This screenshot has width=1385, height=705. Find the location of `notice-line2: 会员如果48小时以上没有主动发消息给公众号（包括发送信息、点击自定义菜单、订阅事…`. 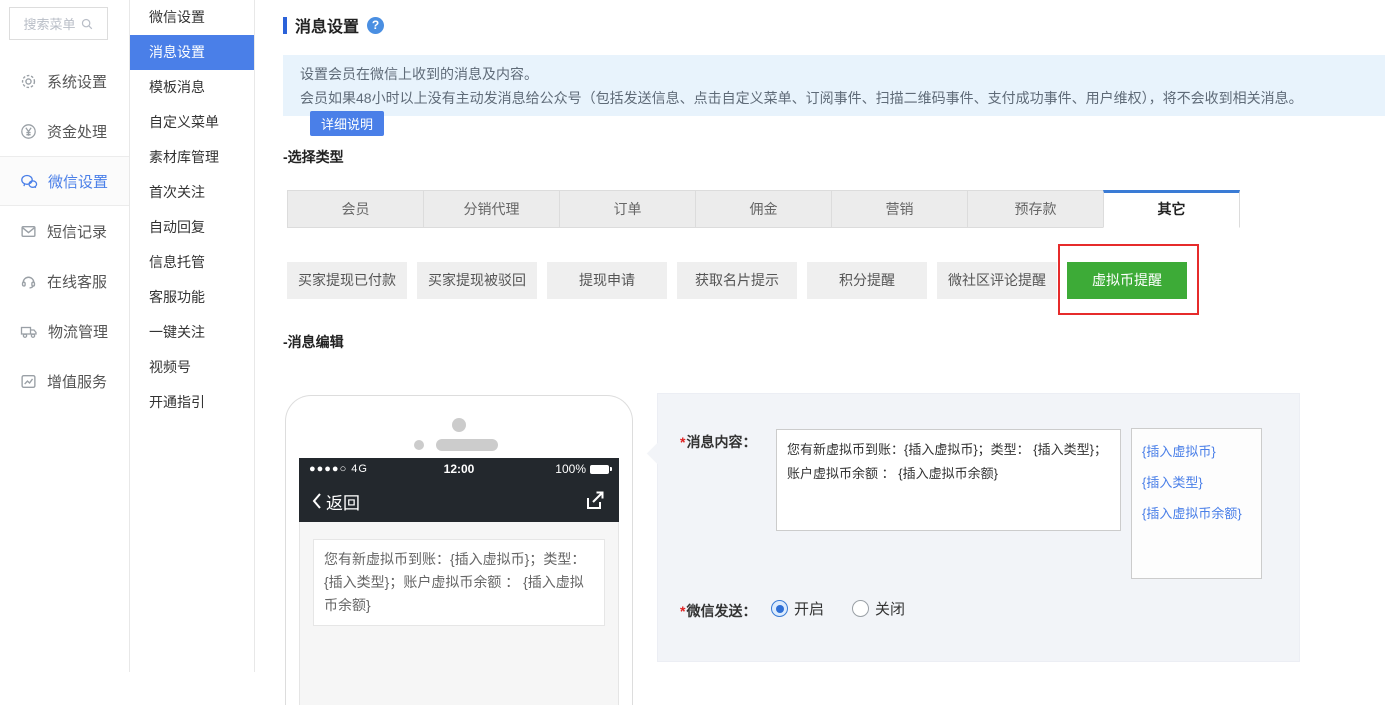

notice-line2: 会员如果48小时以上没有主动发消息给公众号（包括发送信息、点击自定义菜单、订阅事… is located at coordinates (835, 111).